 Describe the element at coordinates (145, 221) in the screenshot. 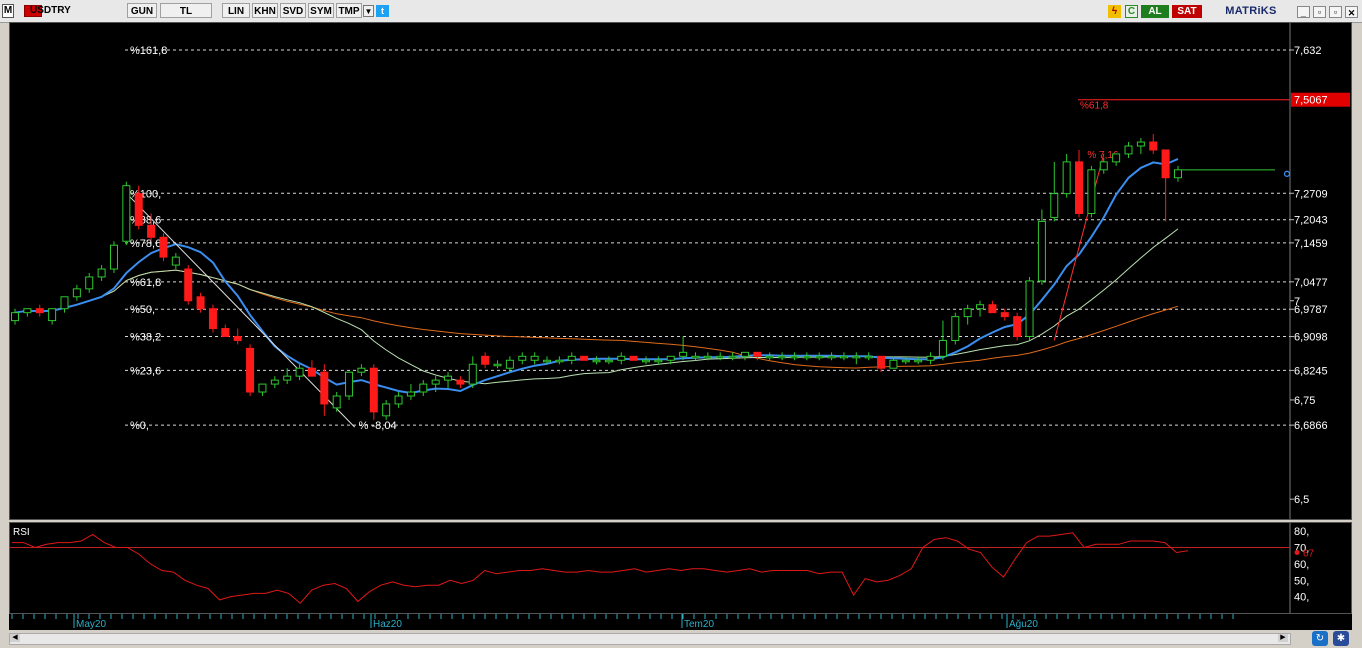

I see `fib-level-label: %88,6` at that location.